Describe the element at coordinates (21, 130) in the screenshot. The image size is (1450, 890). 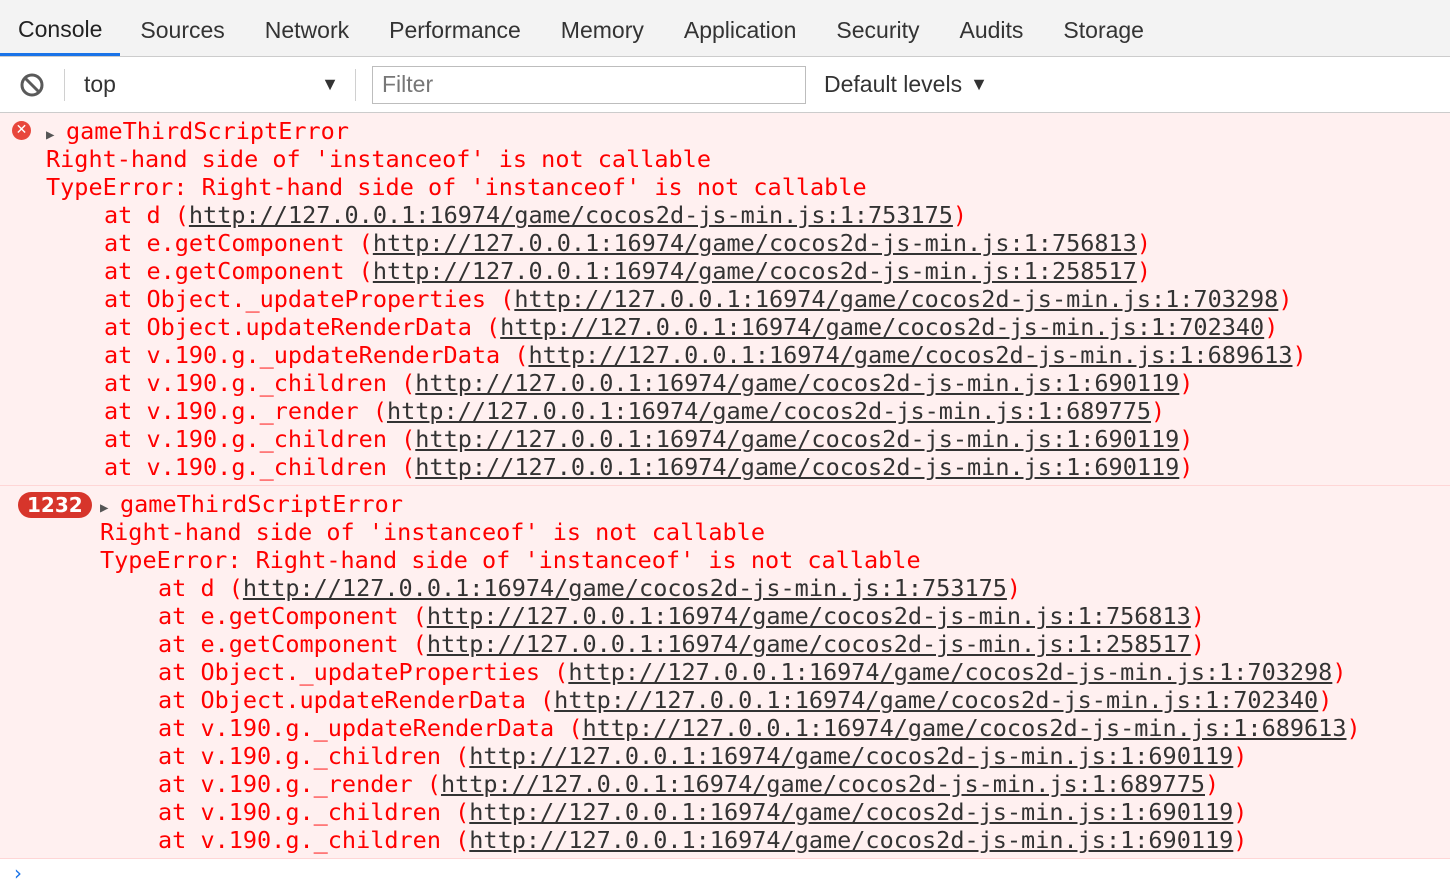
I see `error-icon: ✕` at that location.